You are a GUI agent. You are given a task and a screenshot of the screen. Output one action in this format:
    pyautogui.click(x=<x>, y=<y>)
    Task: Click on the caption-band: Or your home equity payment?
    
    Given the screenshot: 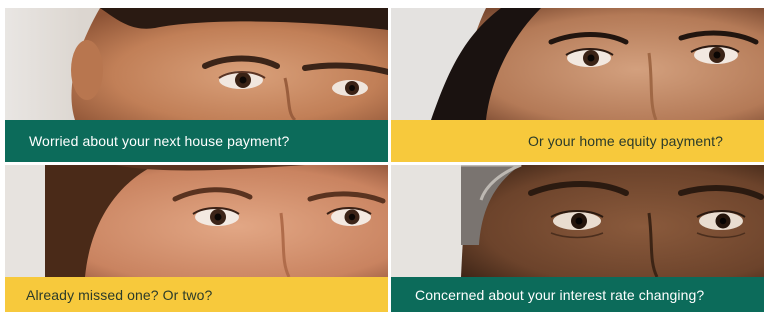 What is the action you would take?
    pyautogui.click(x=577, y=141)
    